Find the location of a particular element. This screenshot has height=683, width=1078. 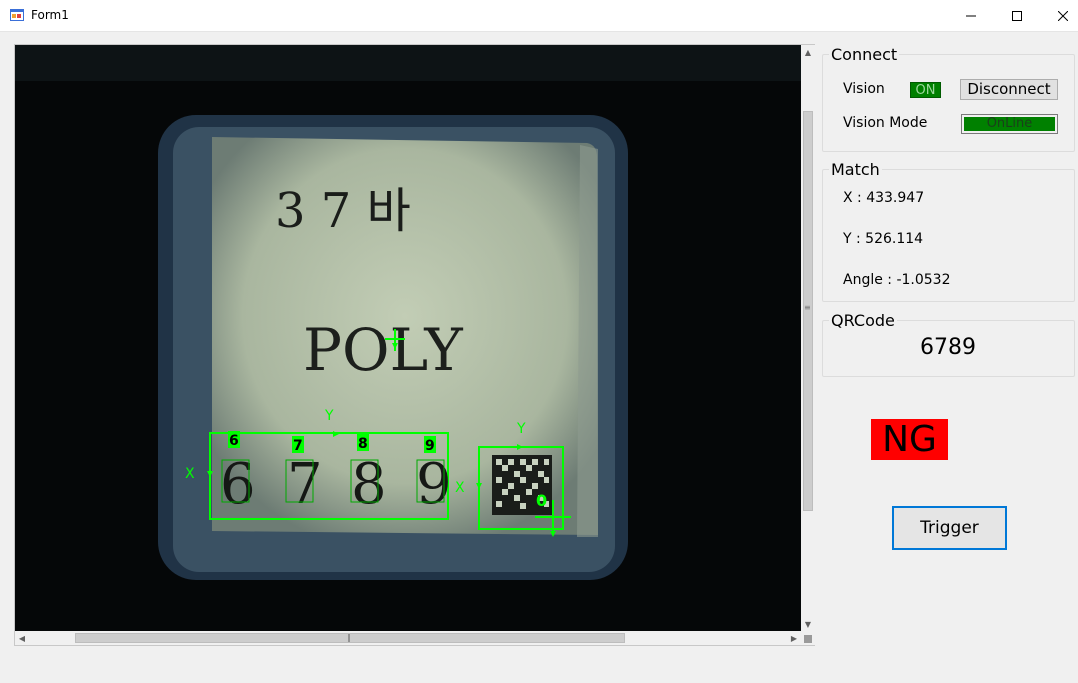

vision-mode-value: OnLine is located at coordinates (1009, 124).